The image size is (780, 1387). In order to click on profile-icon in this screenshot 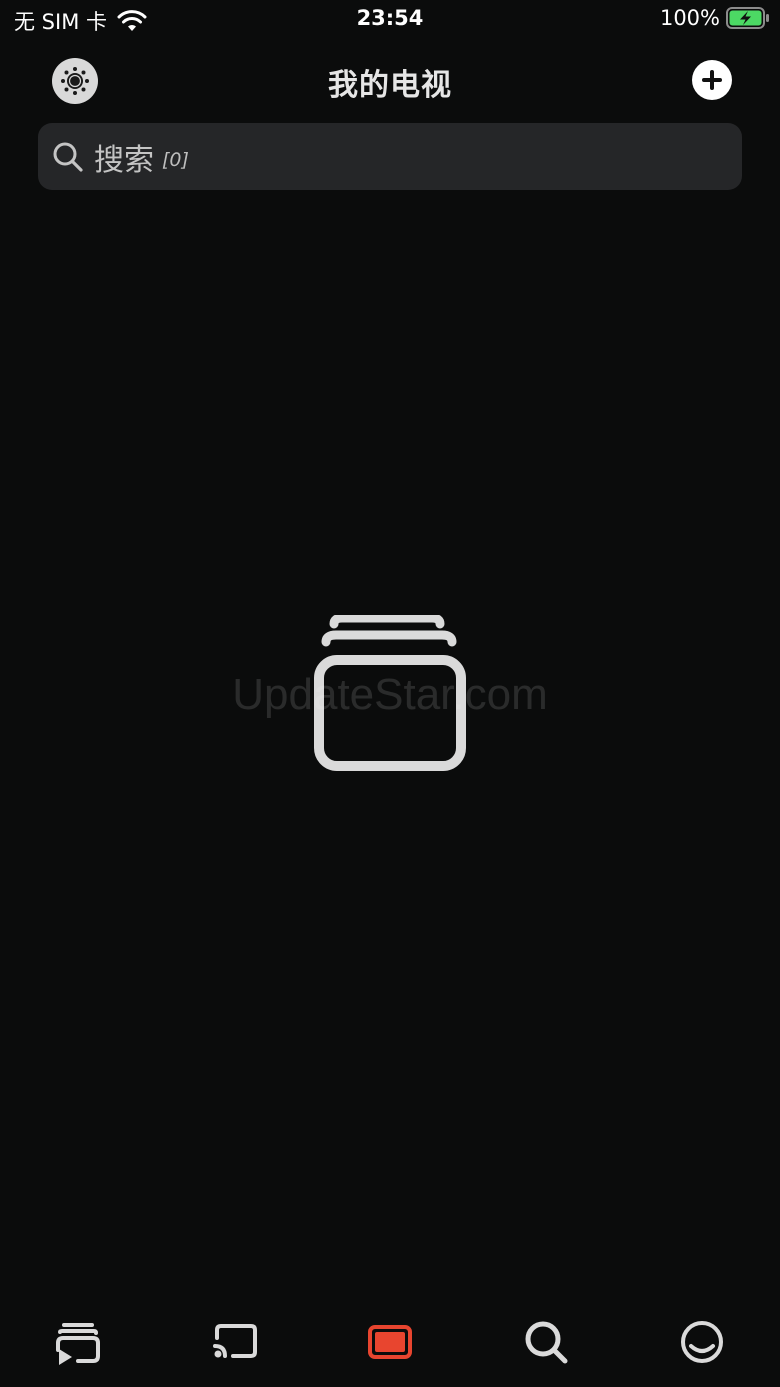, I will do `click(702, 1342)`.